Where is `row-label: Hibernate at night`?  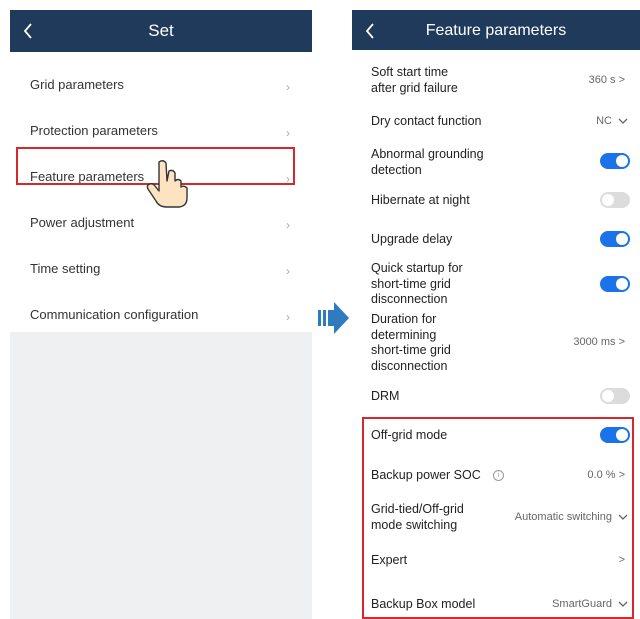 row-label: Hibernate at night is located at coordinates (420, 200).